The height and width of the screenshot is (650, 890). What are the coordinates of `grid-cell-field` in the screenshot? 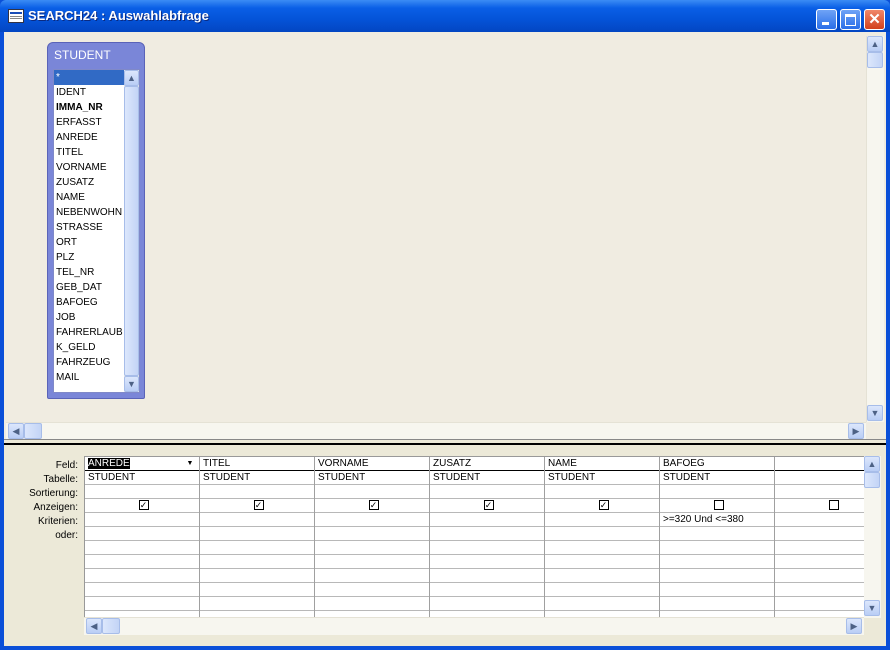 It's located at (820, 464).